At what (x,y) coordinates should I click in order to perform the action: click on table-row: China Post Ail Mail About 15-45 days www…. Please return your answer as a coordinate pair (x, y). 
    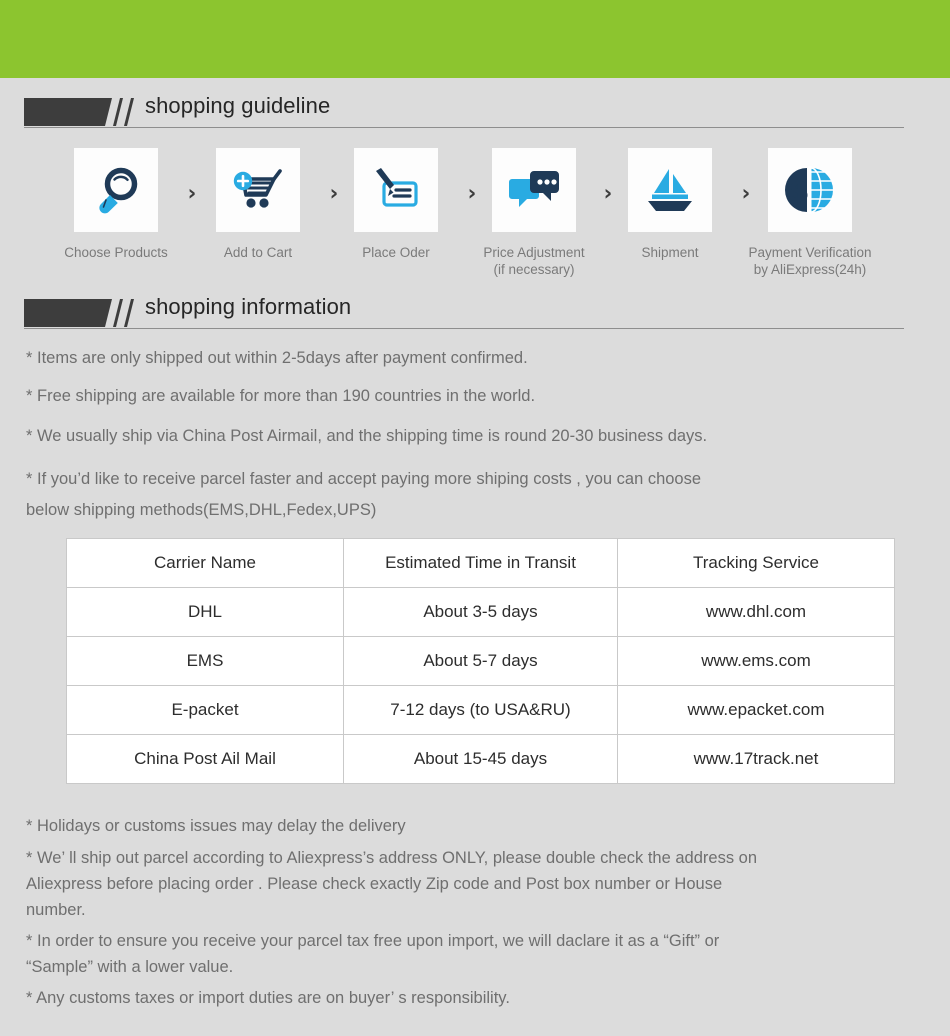
    Looking at the image, I should click on (480, 759).